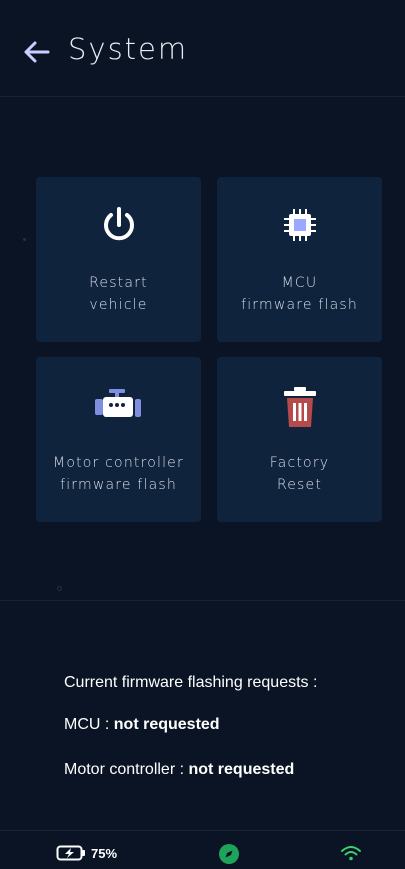  Describe the element at coordinates (241, 769) in the screenshot. I see `motor-request-value: not requested` at that location.